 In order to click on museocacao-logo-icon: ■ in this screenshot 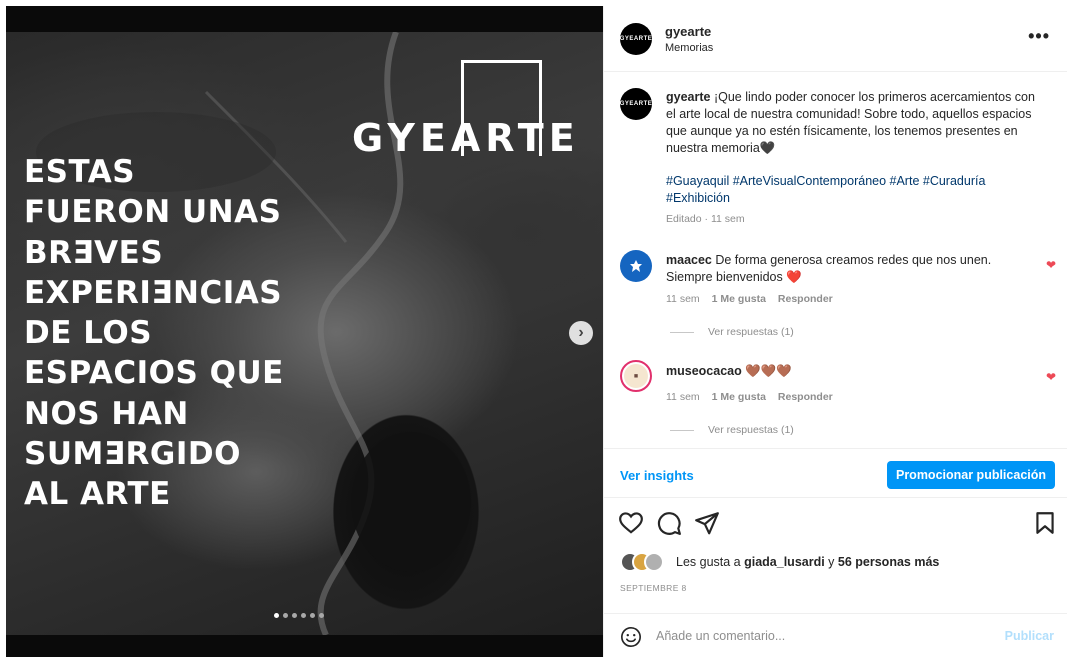, I will do `click(636, 376)`.